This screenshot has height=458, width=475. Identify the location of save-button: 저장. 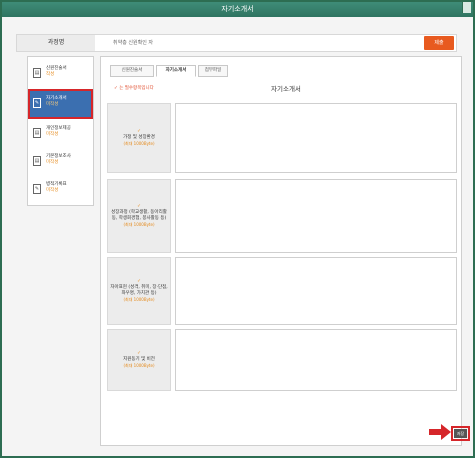
(460, 433).